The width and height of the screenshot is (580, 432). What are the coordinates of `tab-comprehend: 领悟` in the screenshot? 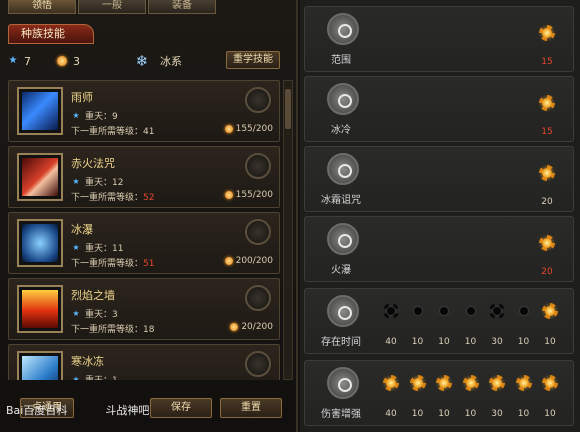 It's located at (42, 7).